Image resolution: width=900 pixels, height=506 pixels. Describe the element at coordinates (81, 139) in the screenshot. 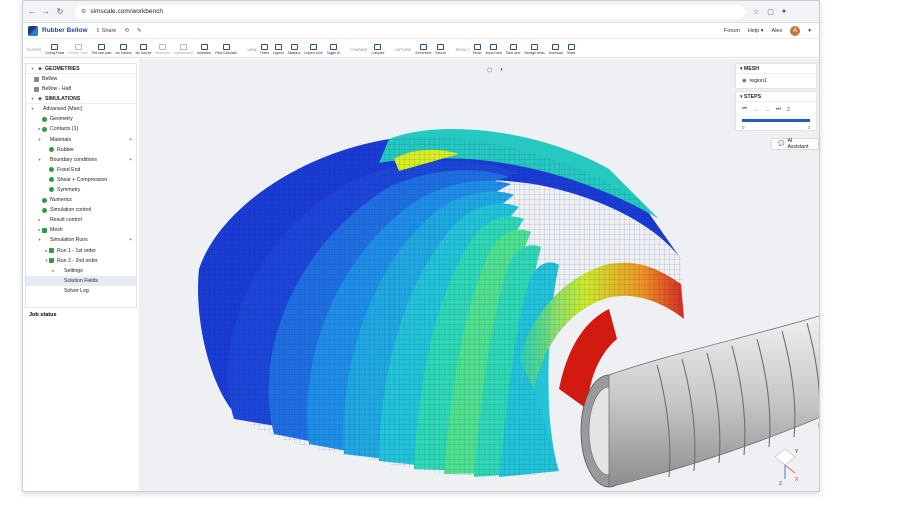

I see `tree-item-materials: ▾ Materials +` at that location.